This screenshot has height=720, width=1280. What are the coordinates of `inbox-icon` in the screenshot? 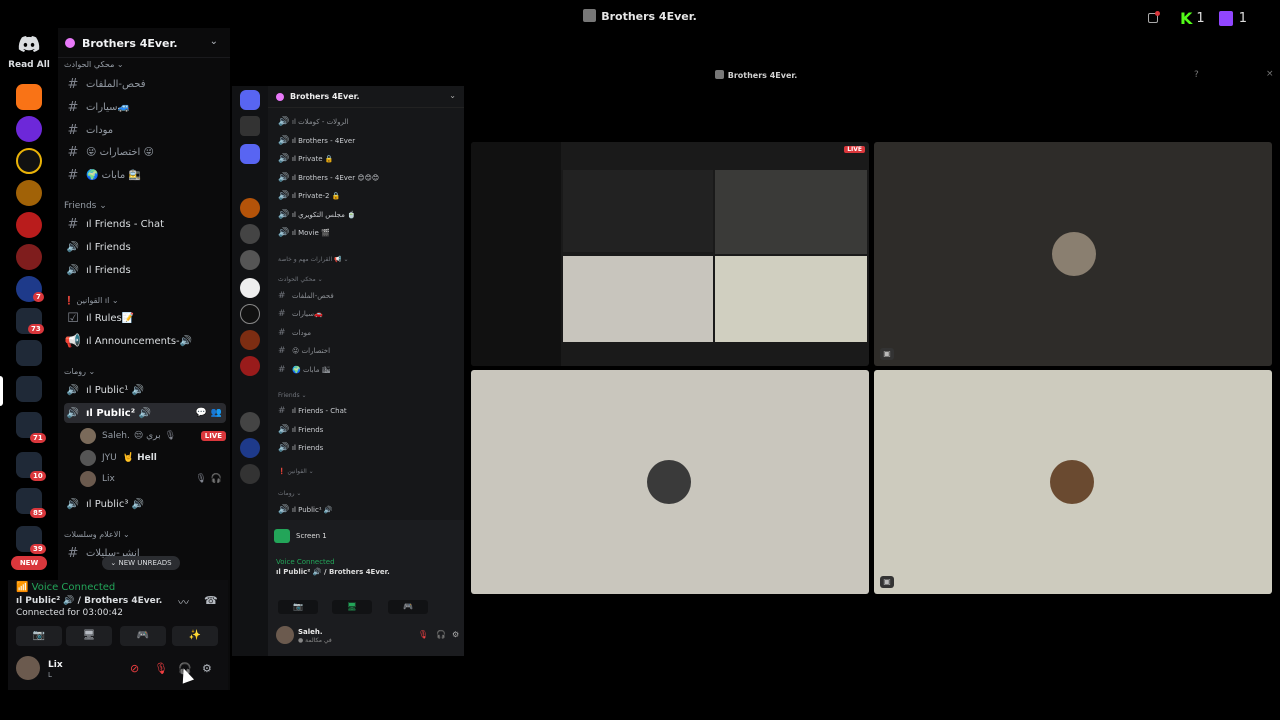 It's located at (250, 126).